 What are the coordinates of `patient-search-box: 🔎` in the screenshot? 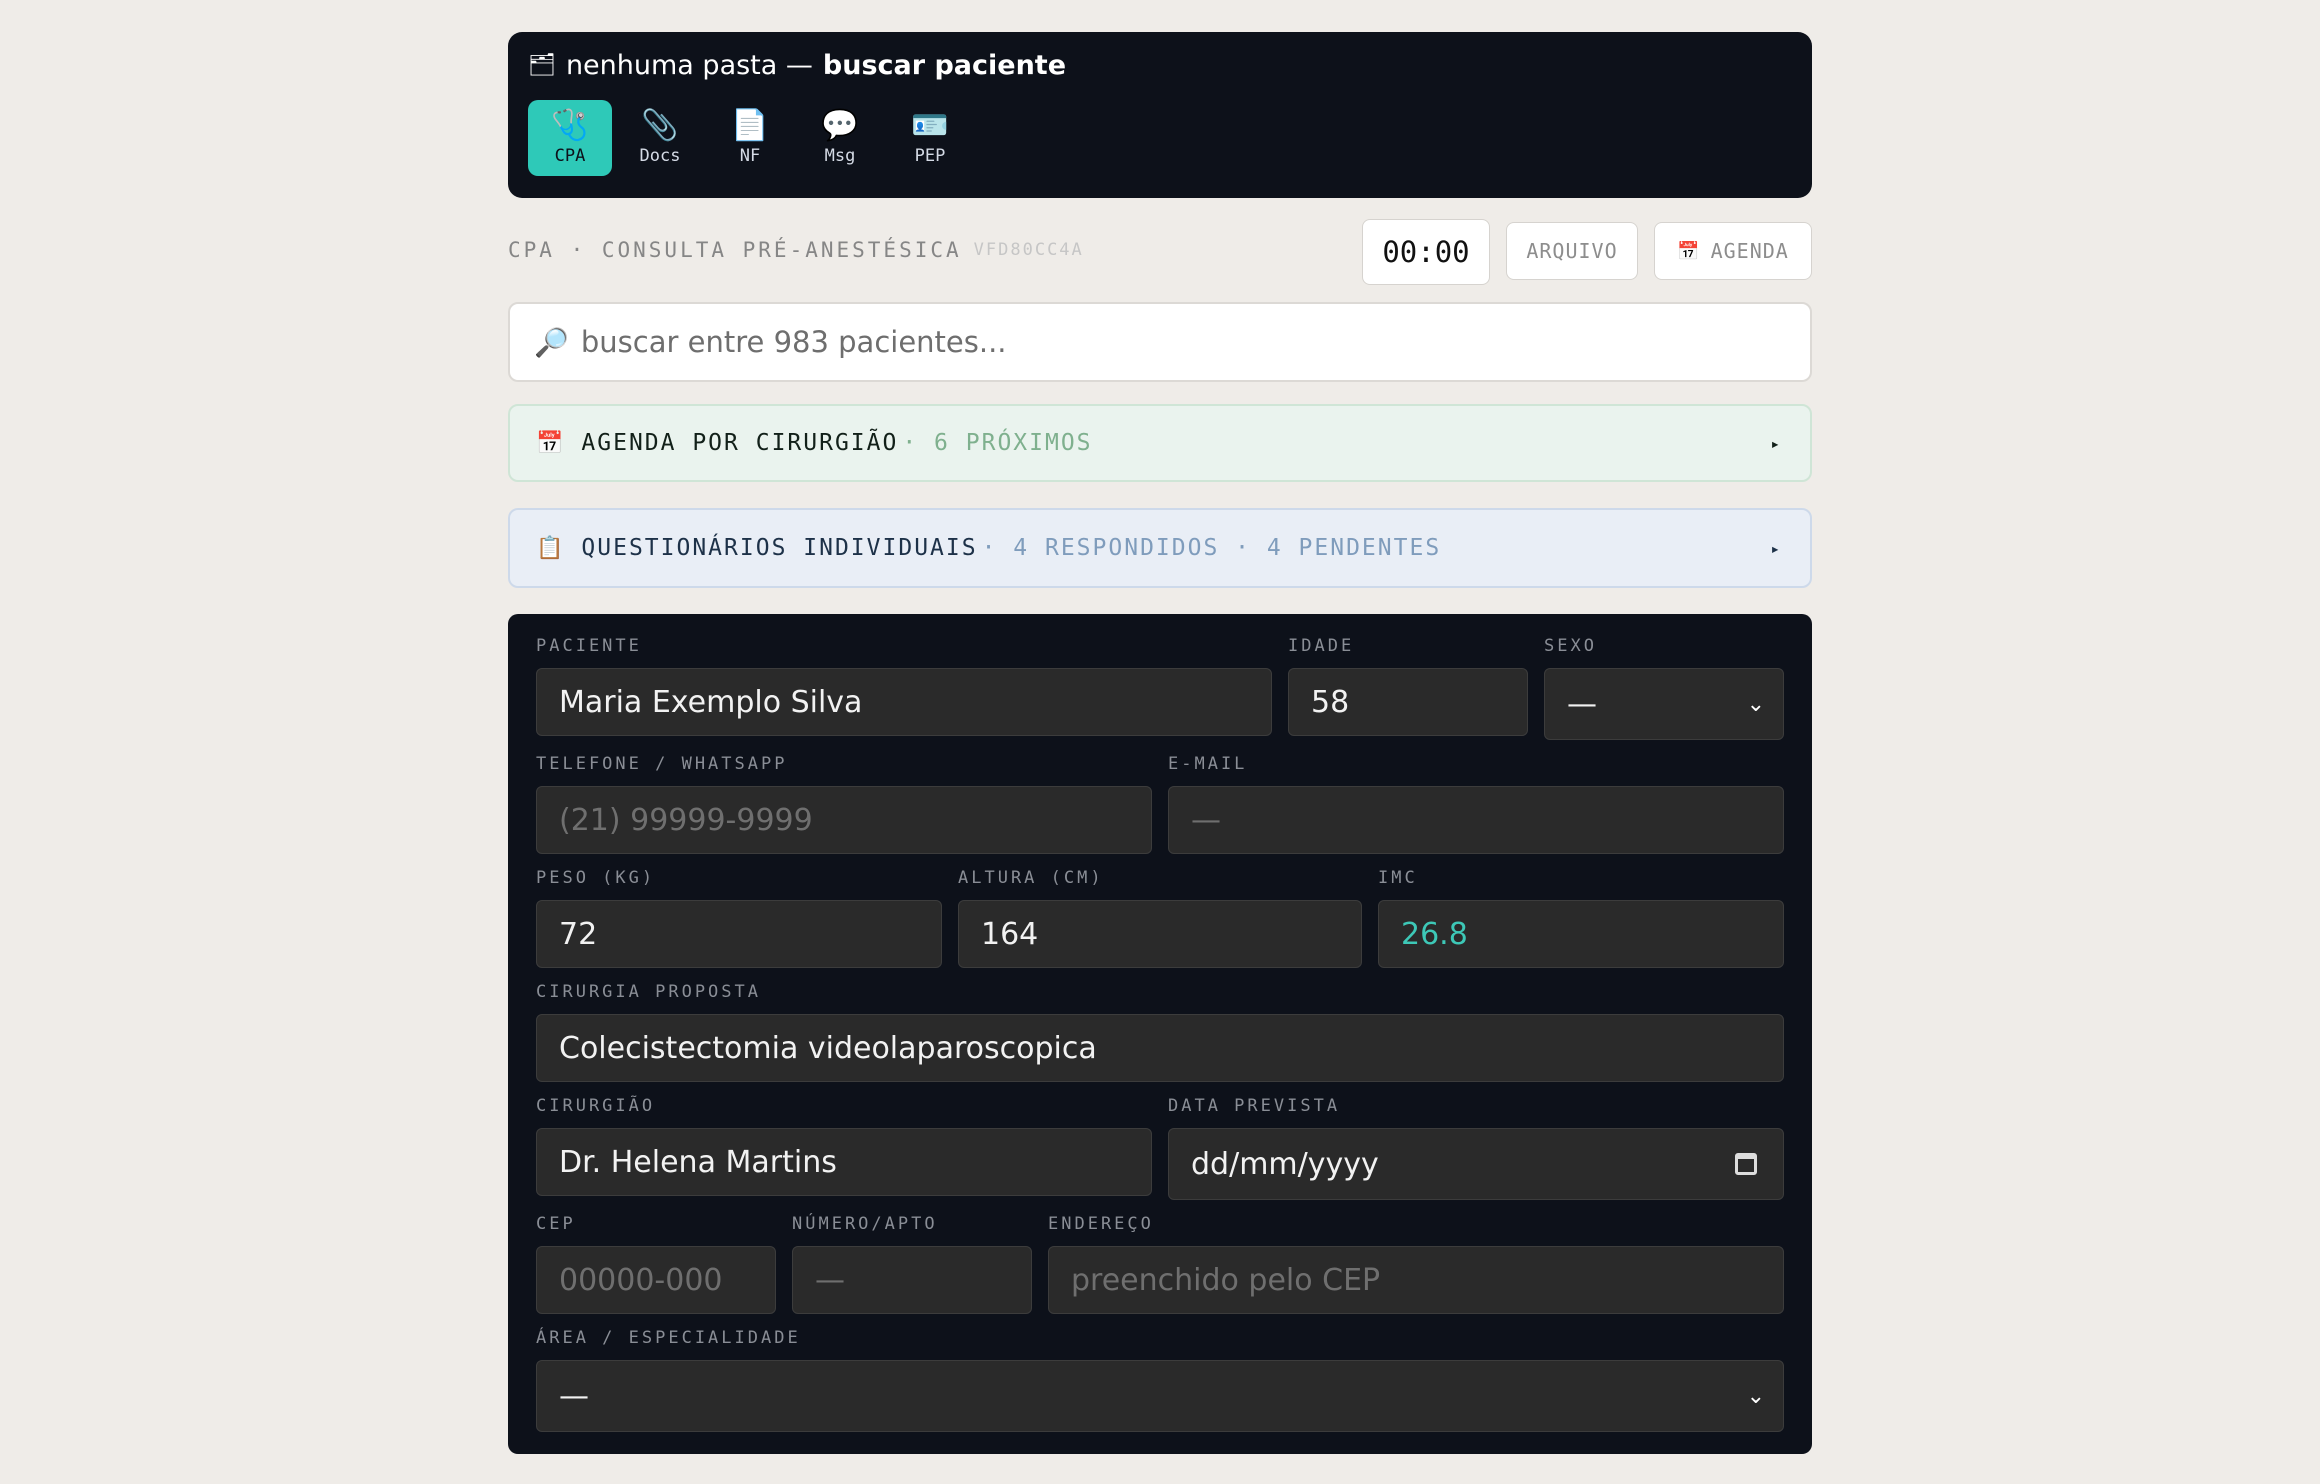 It's located at (1160, 342).